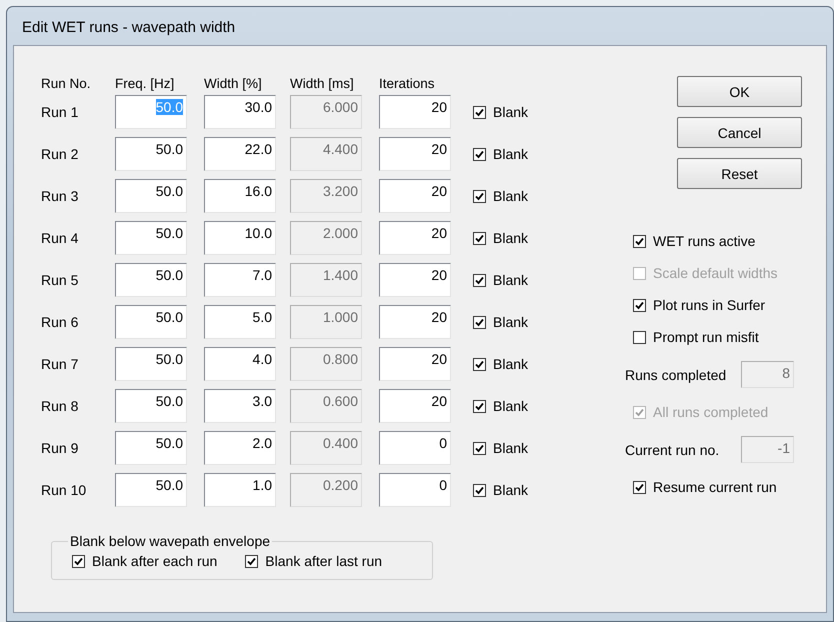  I want to click on run-label: Run 4, so click(60, 238).